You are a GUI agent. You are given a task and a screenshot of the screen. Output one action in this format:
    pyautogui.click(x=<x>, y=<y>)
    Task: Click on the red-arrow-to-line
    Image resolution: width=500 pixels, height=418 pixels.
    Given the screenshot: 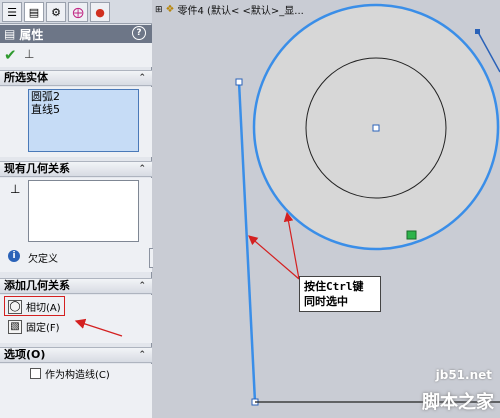 What is the action you would take?
    pyautogui.click(x=274, y=257)
    